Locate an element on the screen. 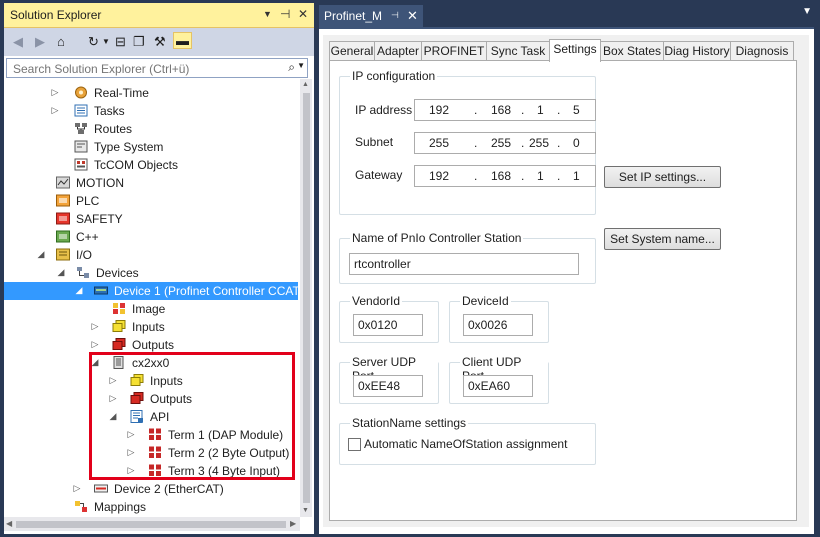  gateway-field: 192 . 168 . 1 . 1 is located at coordinates (505, 176).